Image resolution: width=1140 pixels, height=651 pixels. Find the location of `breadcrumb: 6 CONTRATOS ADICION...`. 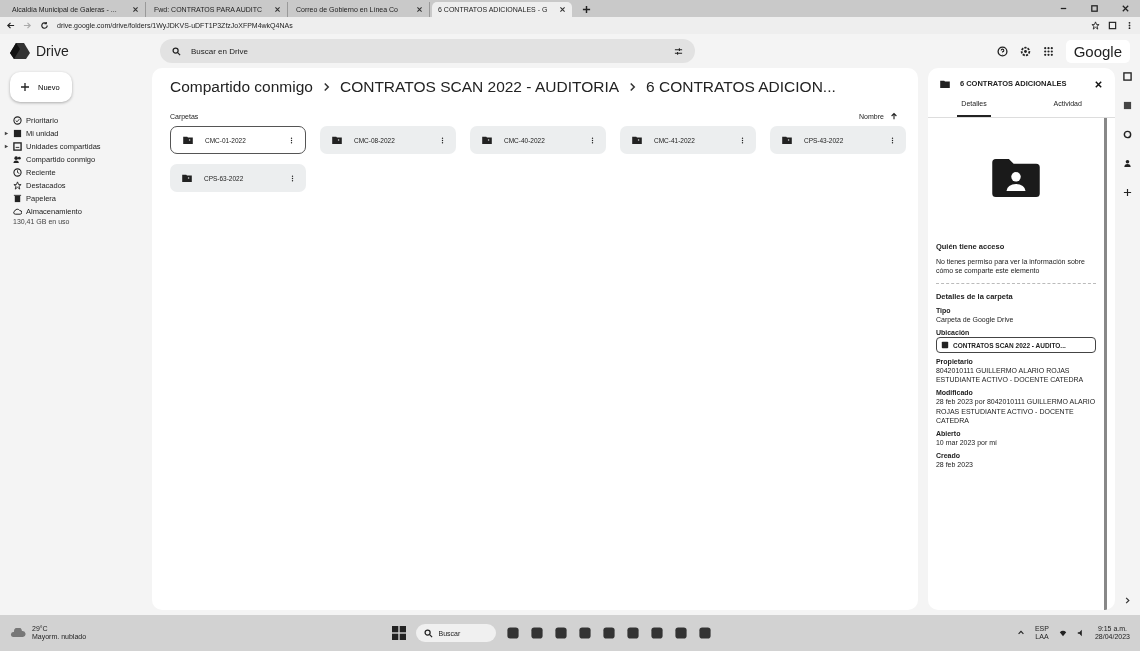

breadcrumb: 6 CONTRATOS ADICION... is located at coordinates (741, 87).